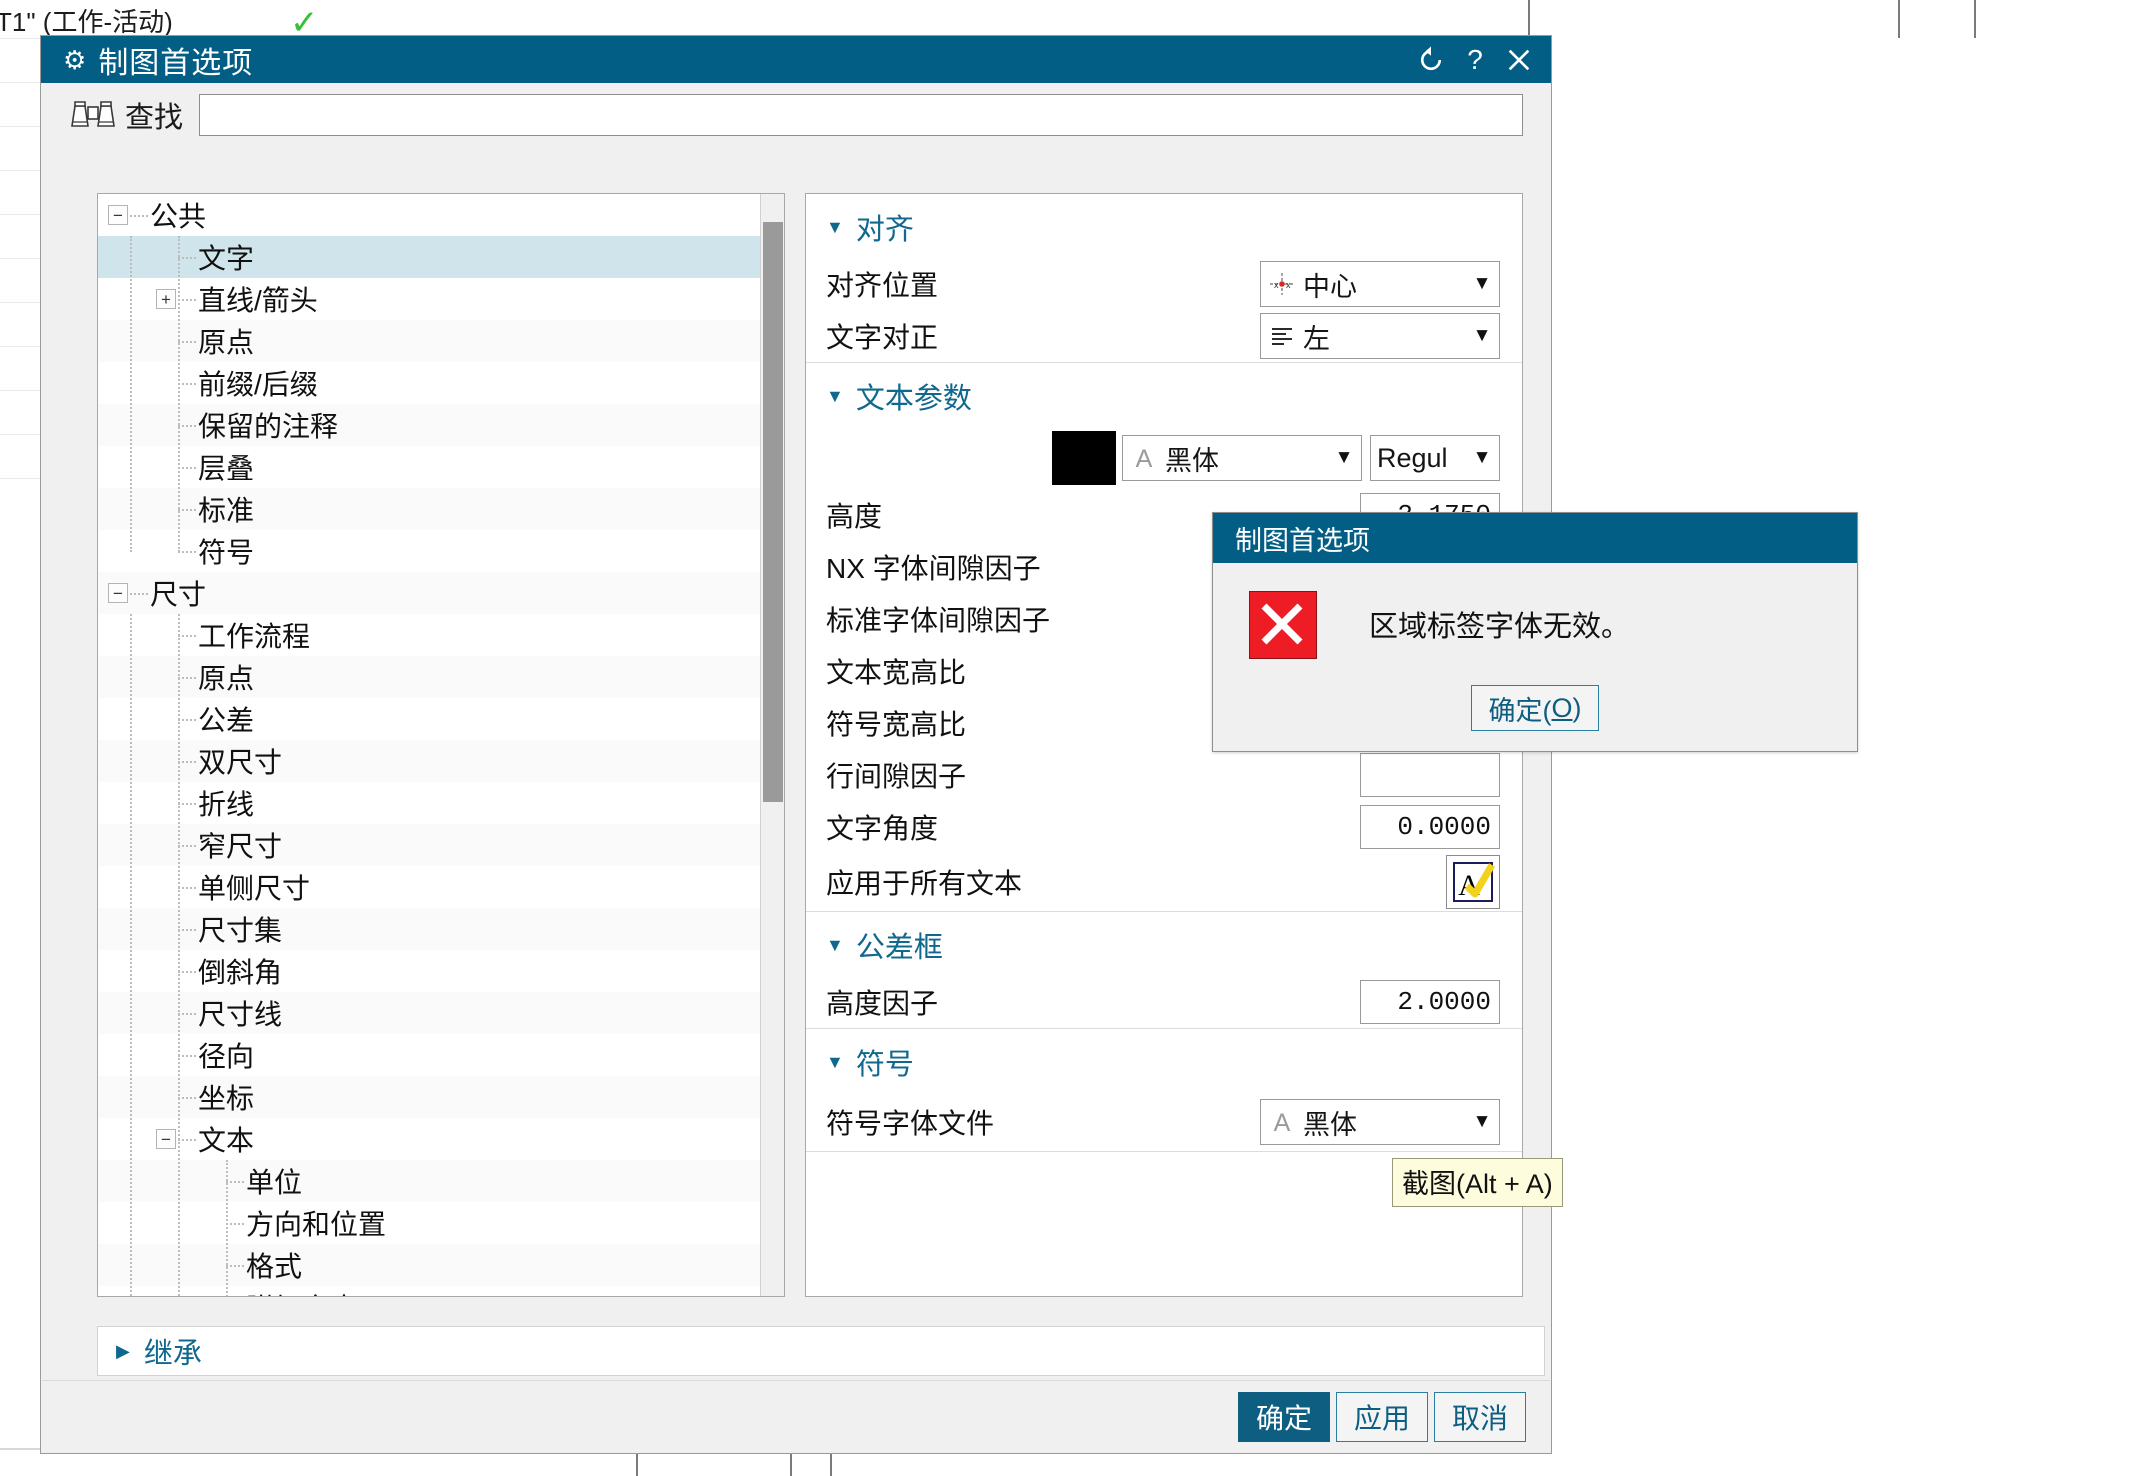 The width and height of the screenshot is (2151, 1476). Describe the element at coordinates (166, 299) in the screenshot. I see `expand-toggle-icon: +` at that location.